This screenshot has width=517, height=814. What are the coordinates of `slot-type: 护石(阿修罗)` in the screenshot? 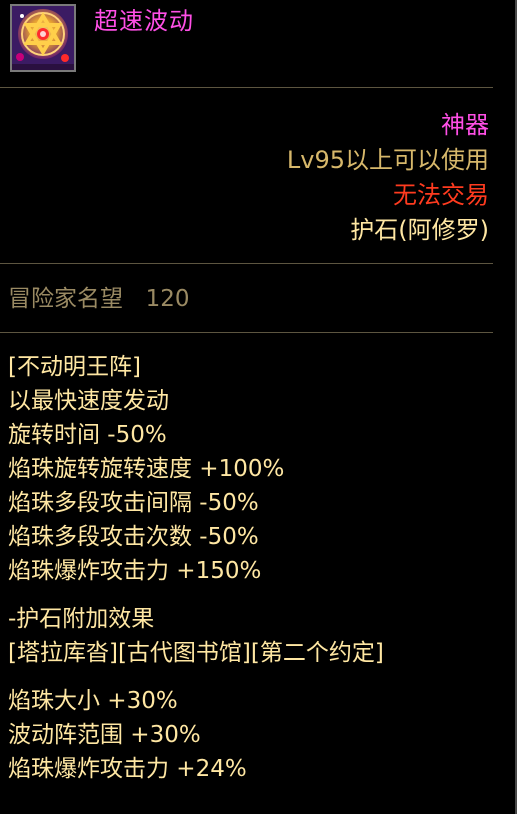 It's located at (419, 230).